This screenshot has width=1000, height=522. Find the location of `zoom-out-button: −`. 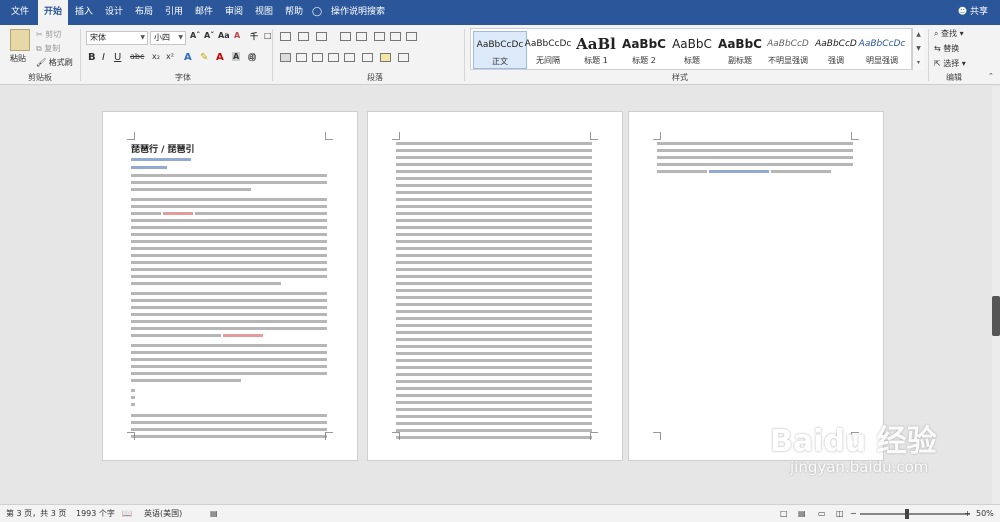

zoom-out-button: − is located at coordinates (853, 513).